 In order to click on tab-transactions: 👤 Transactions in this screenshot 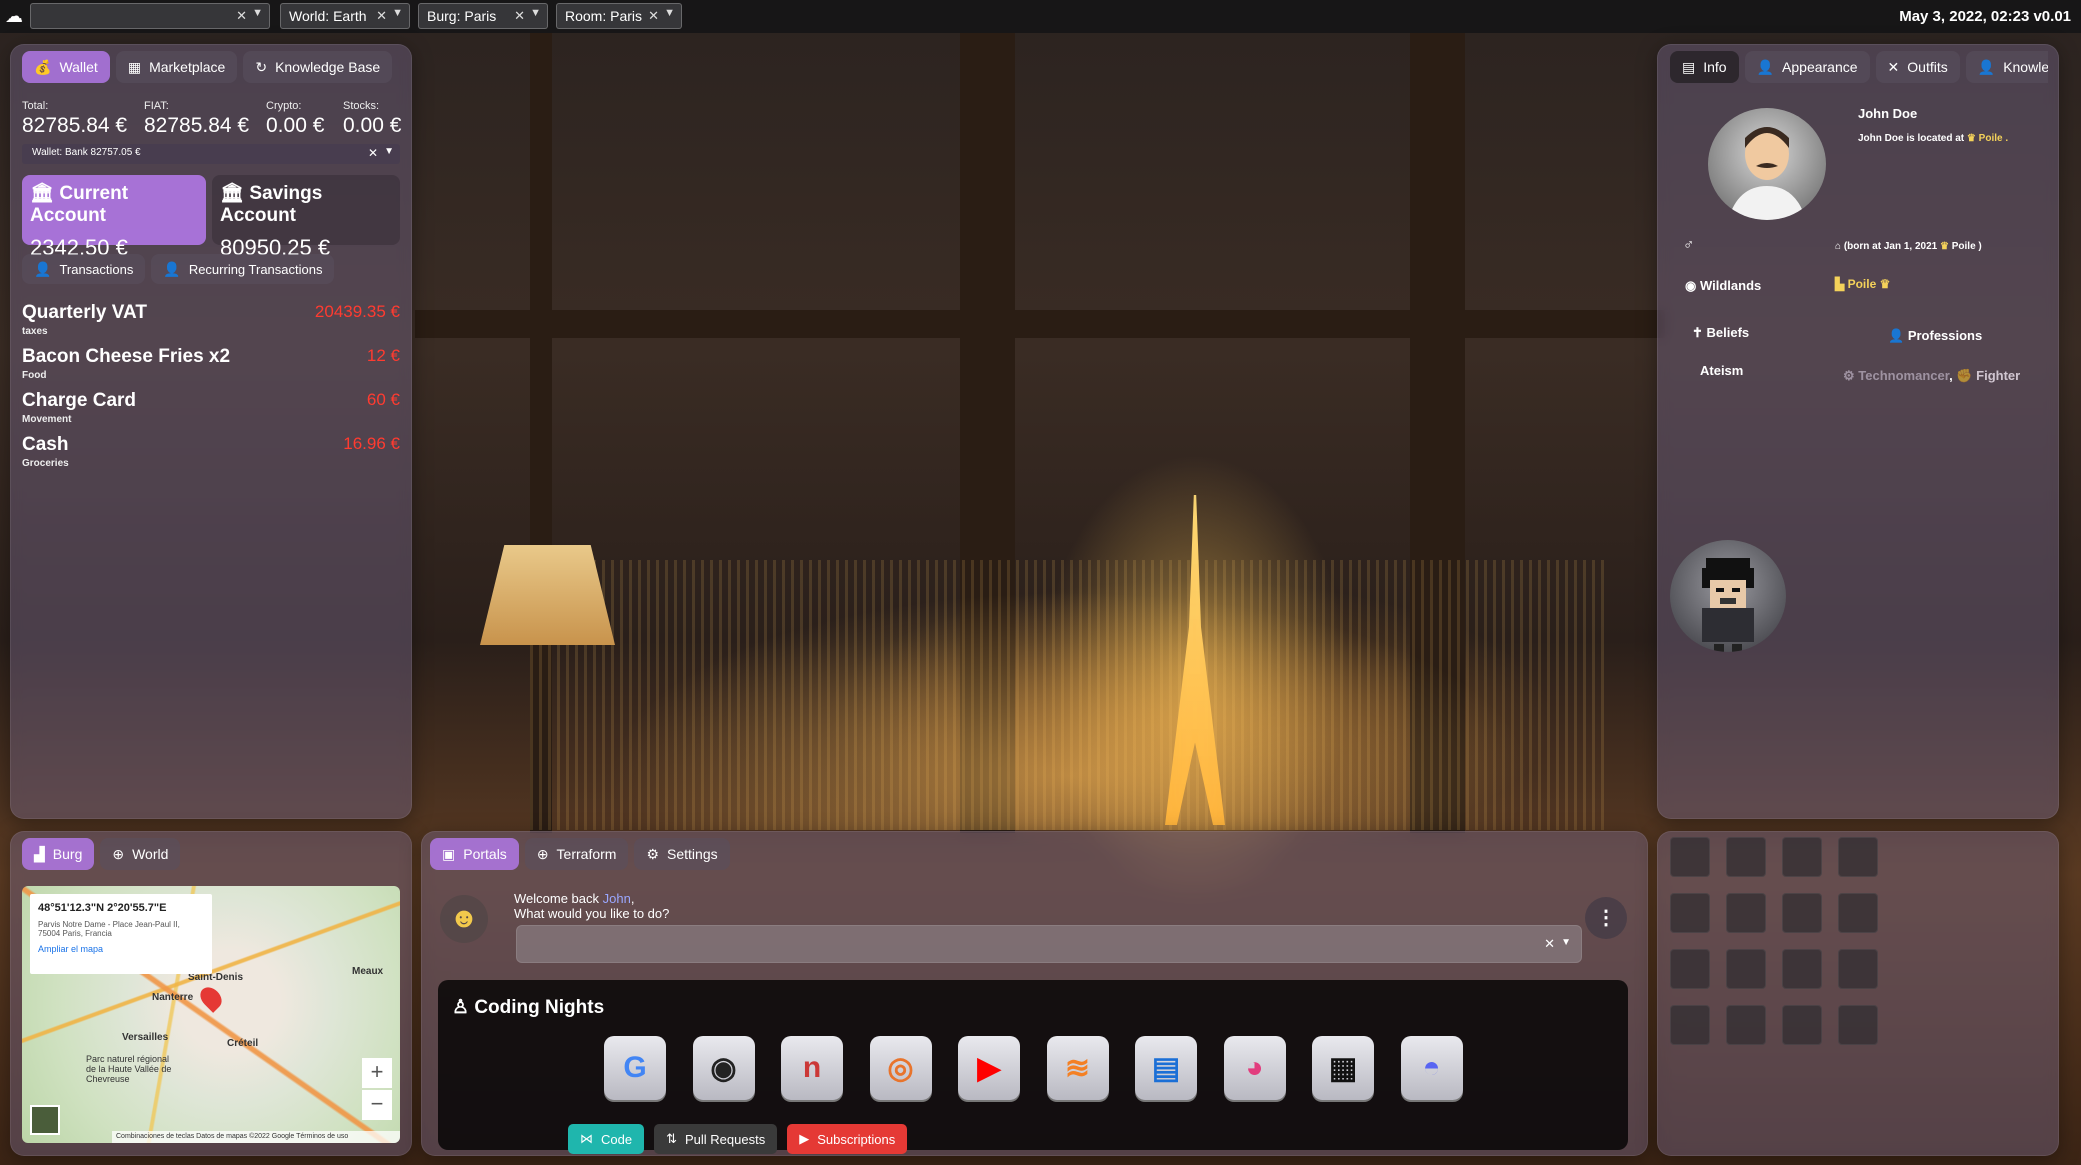, I will do `click(84, 269)`.